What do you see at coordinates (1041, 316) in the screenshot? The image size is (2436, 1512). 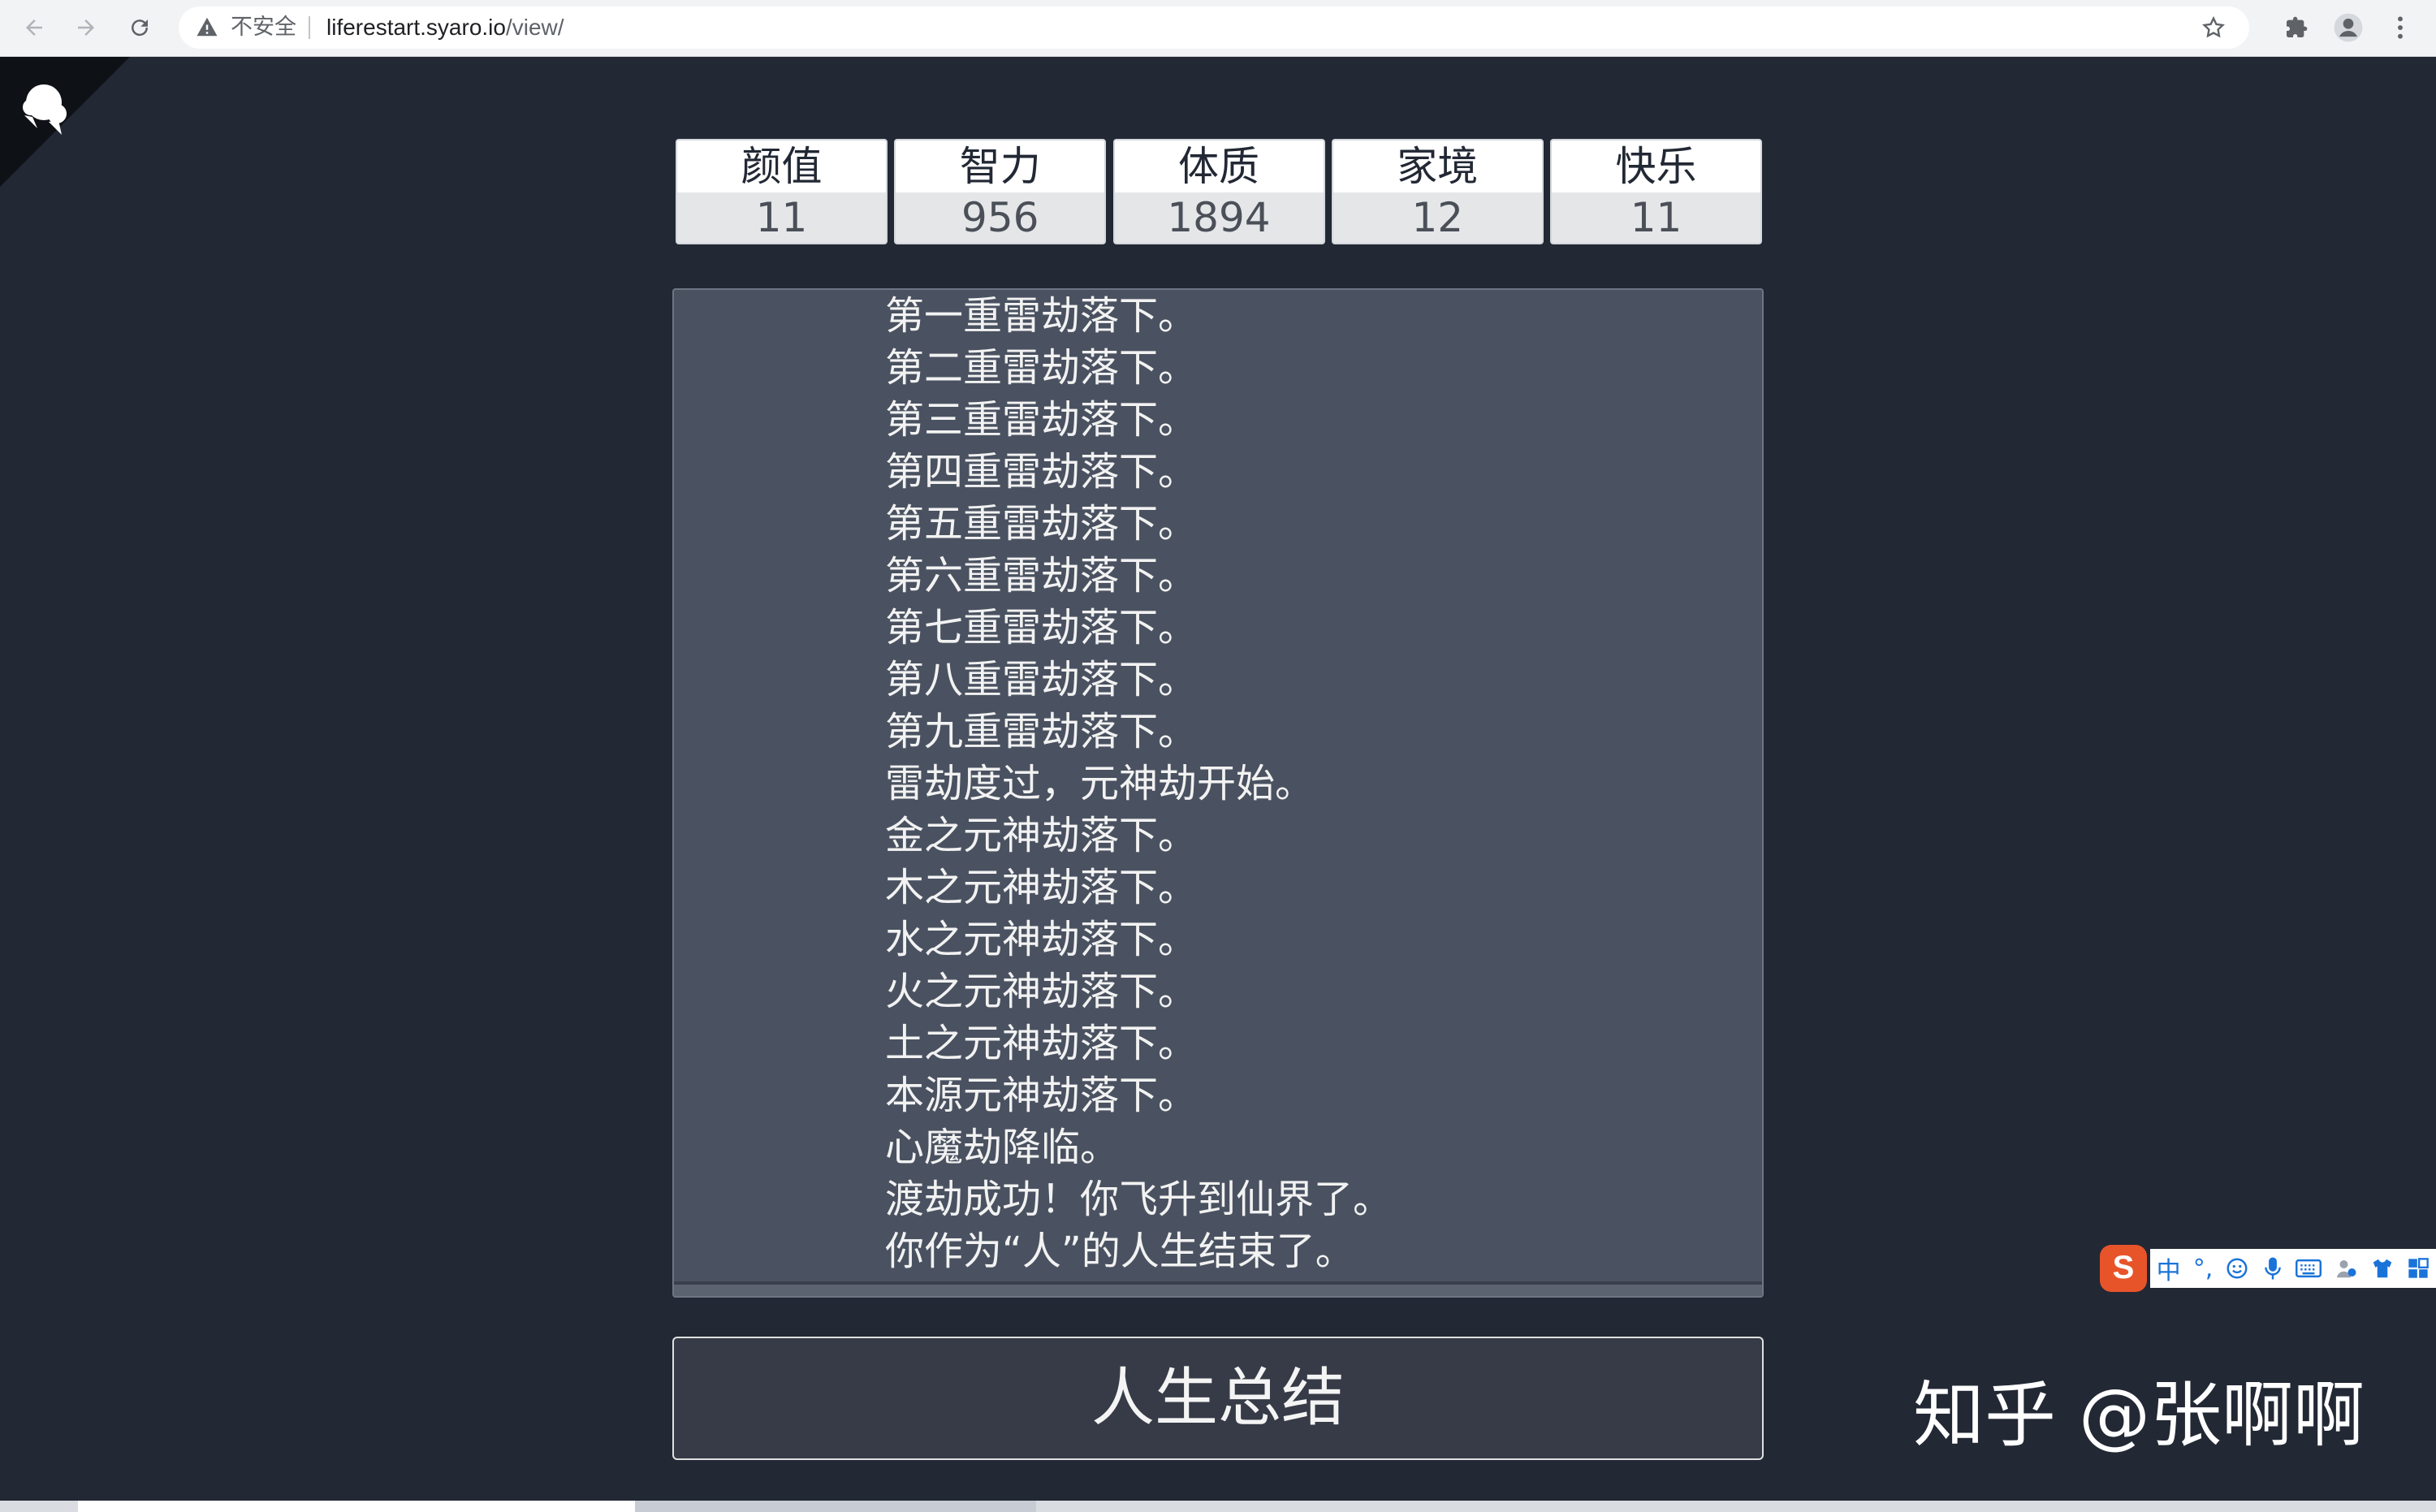 I see `log-line: 第一重雷劫落下。` at bounding box center [1041, 316].